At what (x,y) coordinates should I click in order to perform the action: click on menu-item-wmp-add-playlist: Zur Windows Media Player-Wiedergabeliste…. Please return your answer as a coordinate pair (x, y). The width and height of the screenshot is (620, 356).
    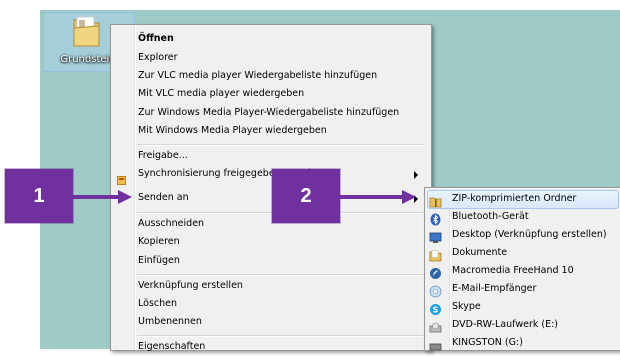
    Looking at the image, I should click on (268, 112).